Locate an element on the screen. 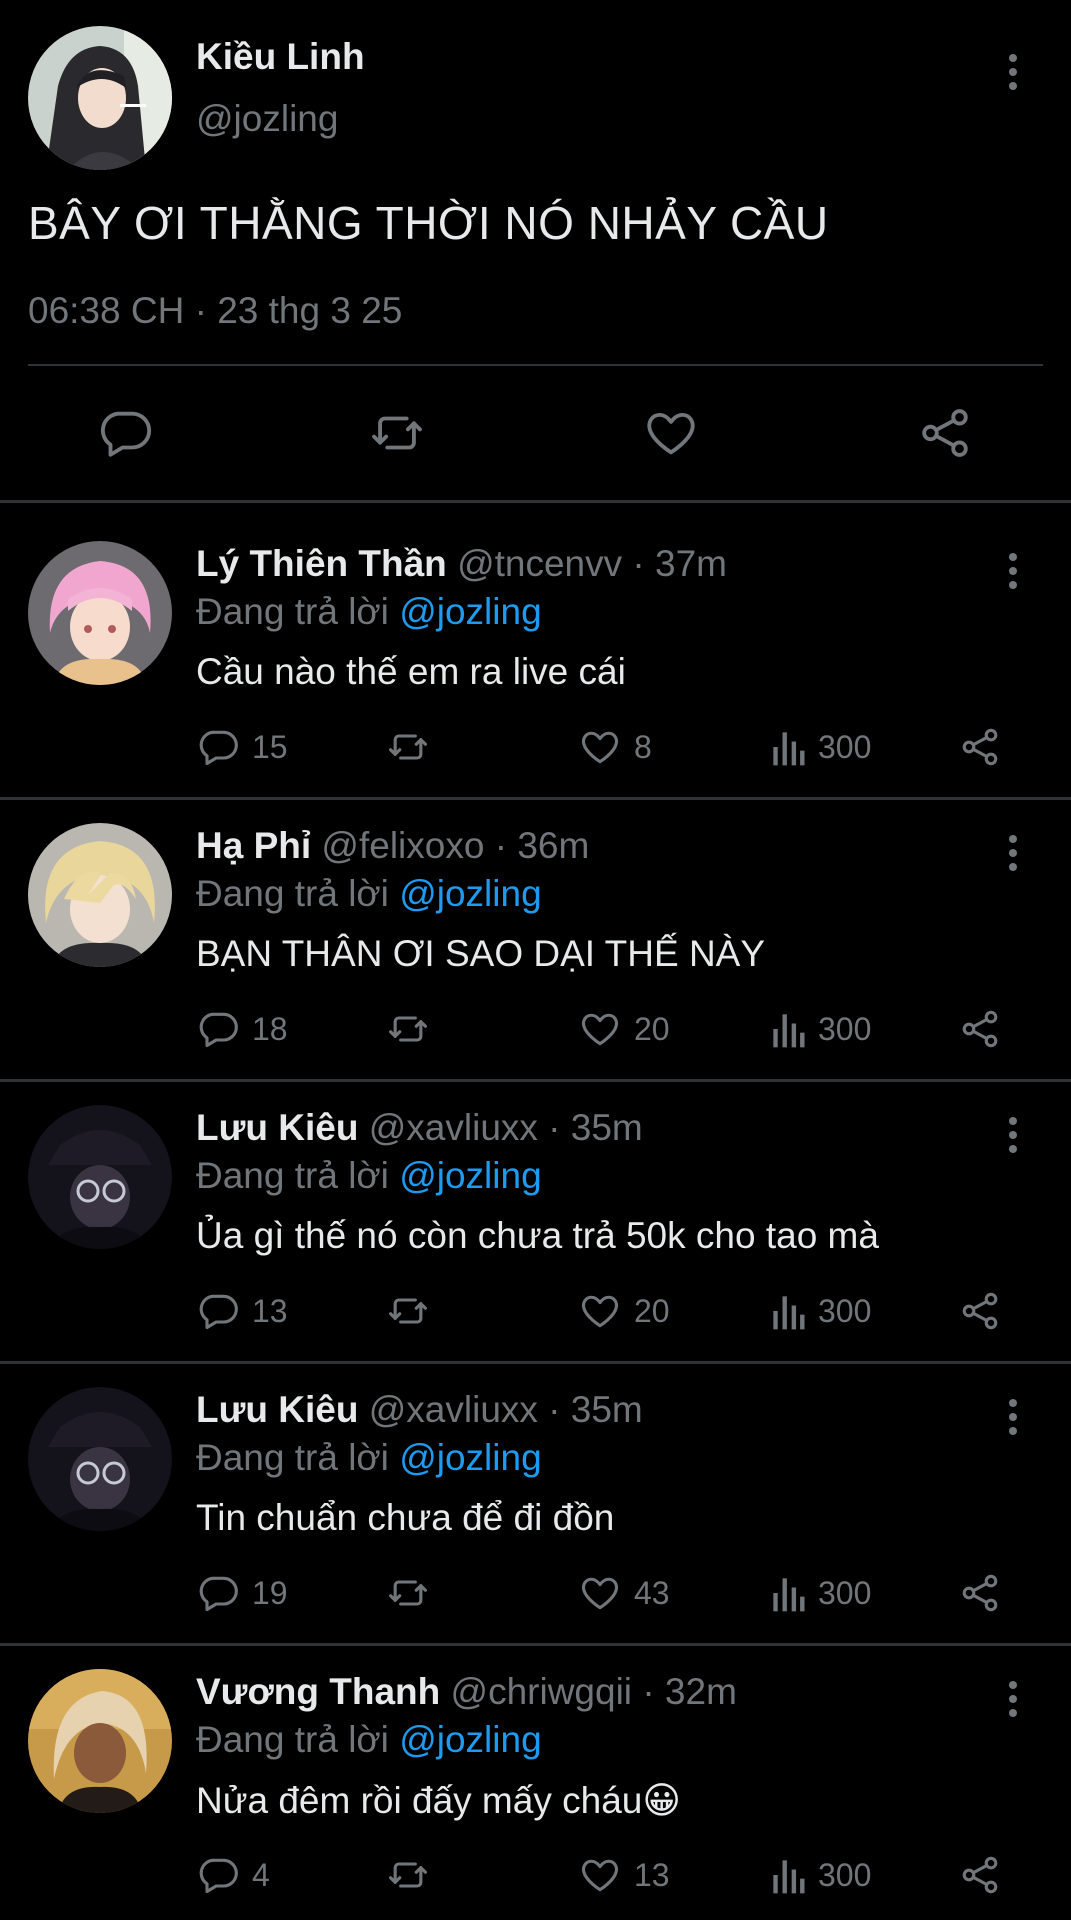 The image size is (1071, 1920). username: @jozling is located at coordinates (267, 119).